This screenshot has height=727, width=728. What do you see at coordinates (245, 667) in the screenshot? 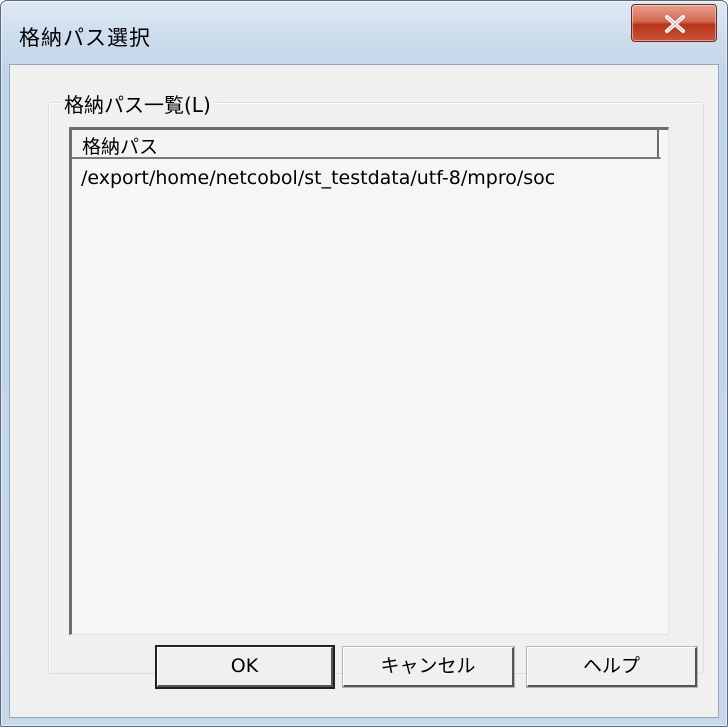
I see `ok-button: OK` at bounding box center [245, 667].